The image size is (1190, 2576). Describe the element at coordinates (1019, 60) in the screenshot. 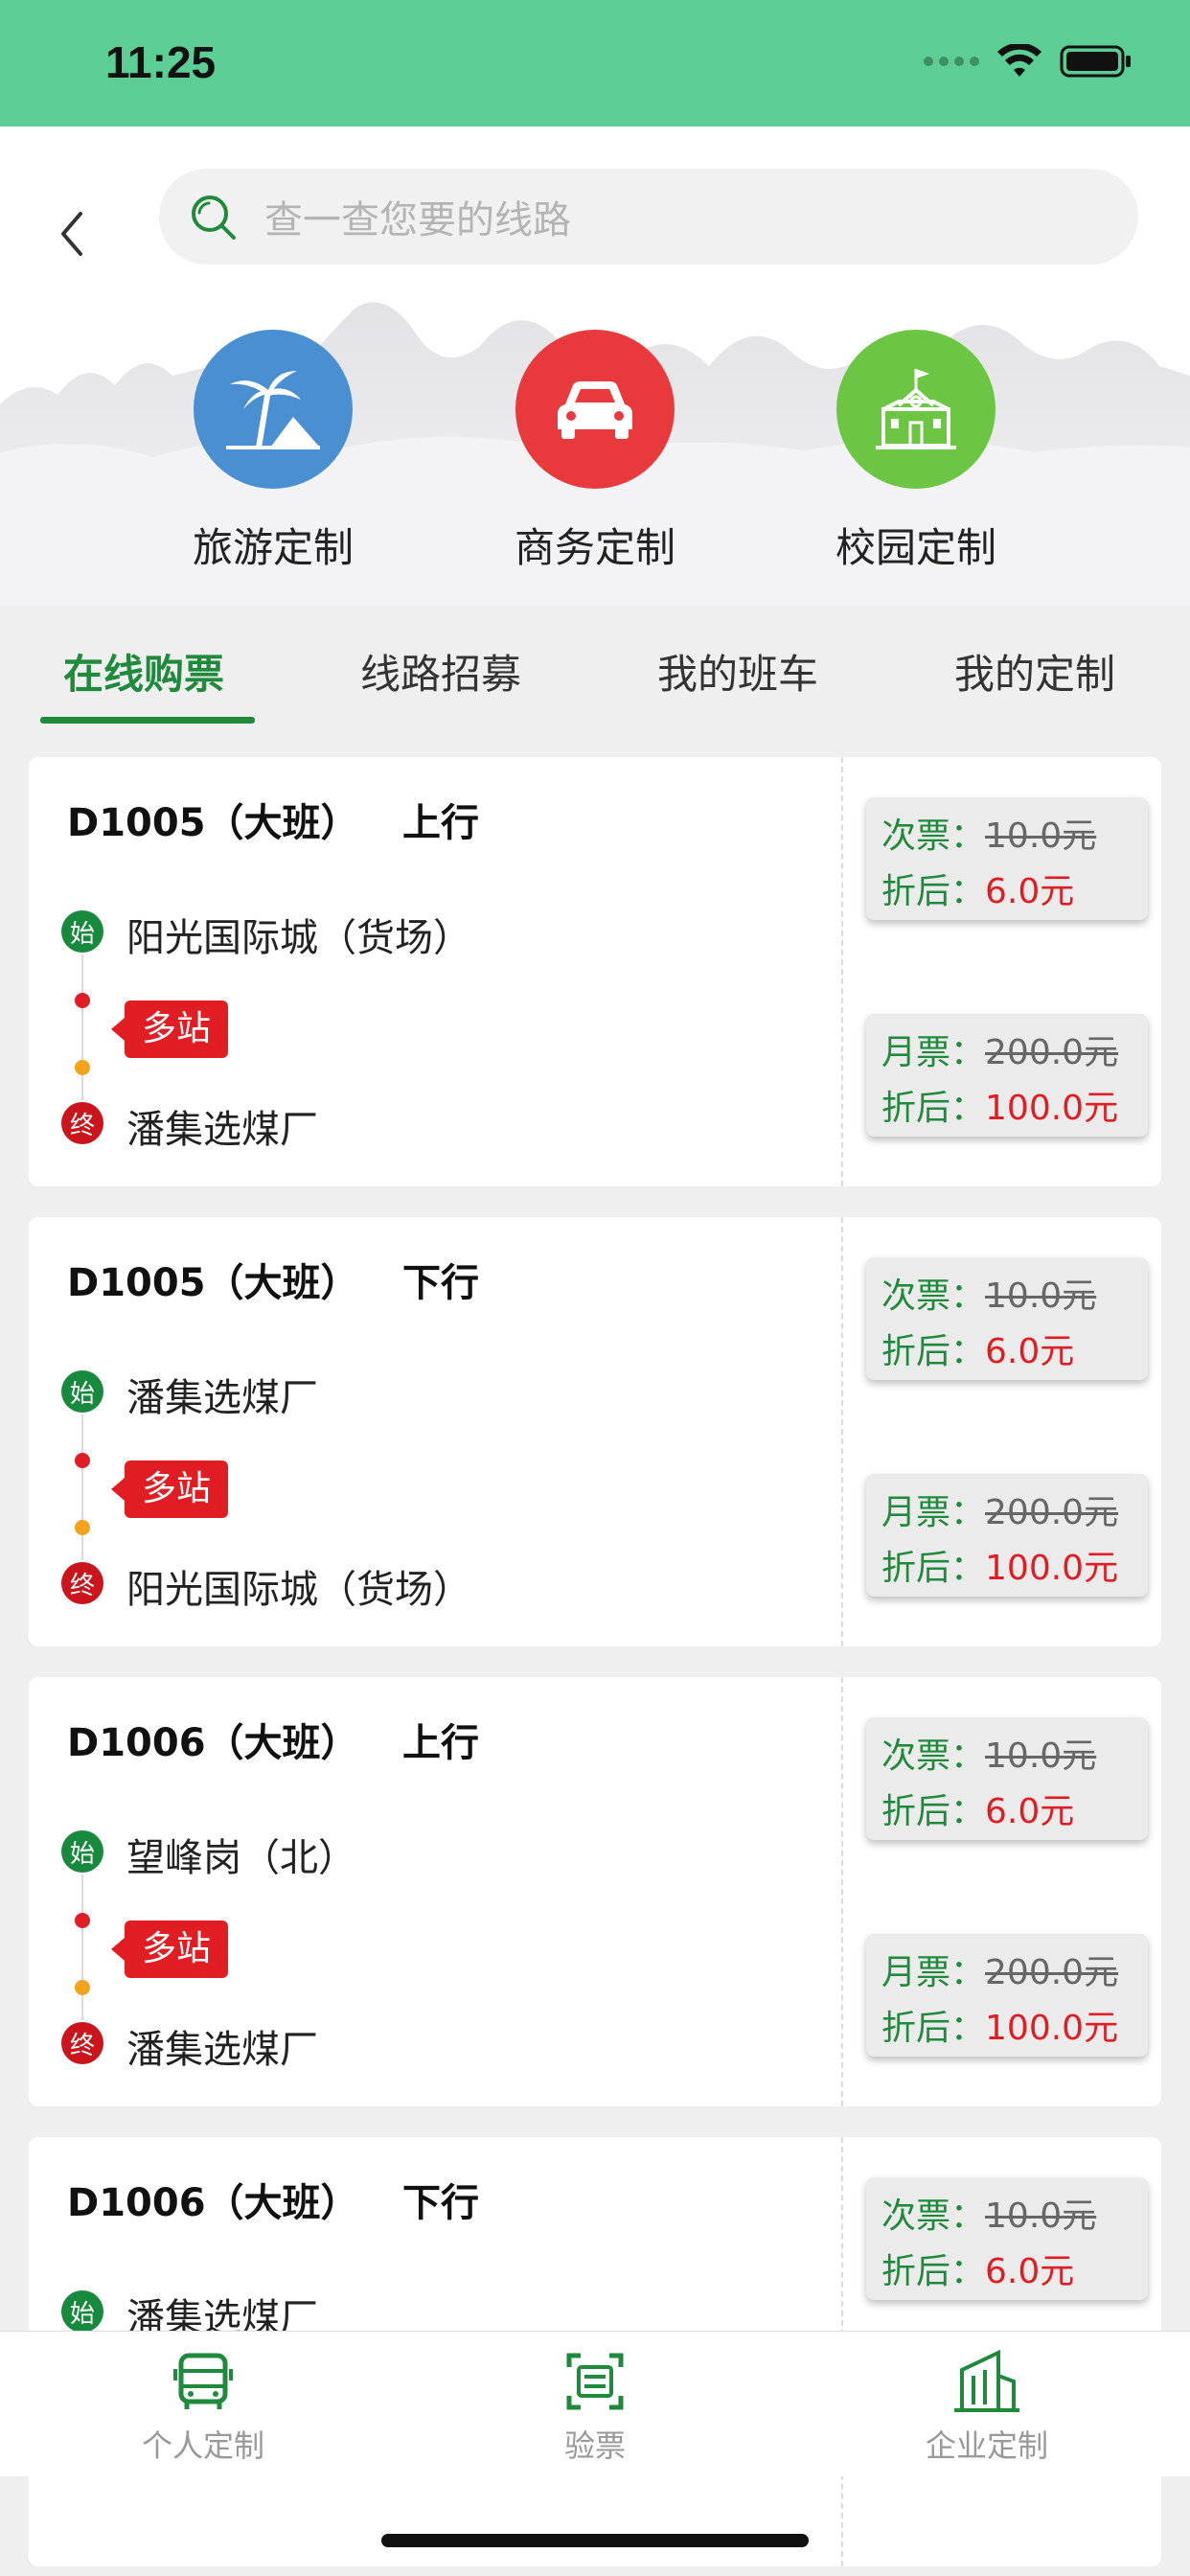

I see `wifi-icon` at that location.